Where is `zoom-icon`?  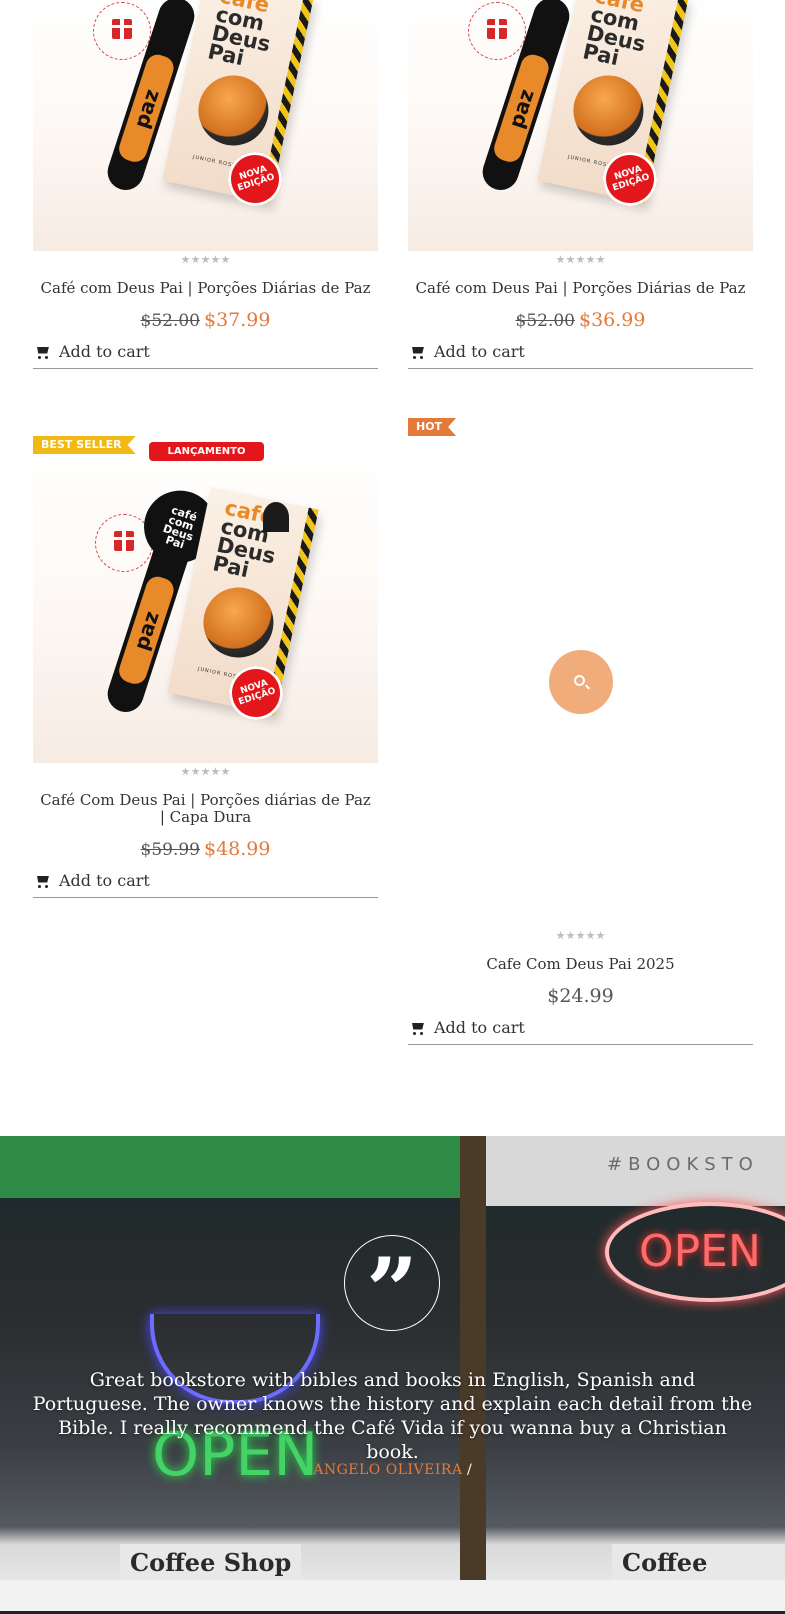 zoom-icon is located at coordinates (579, 680).